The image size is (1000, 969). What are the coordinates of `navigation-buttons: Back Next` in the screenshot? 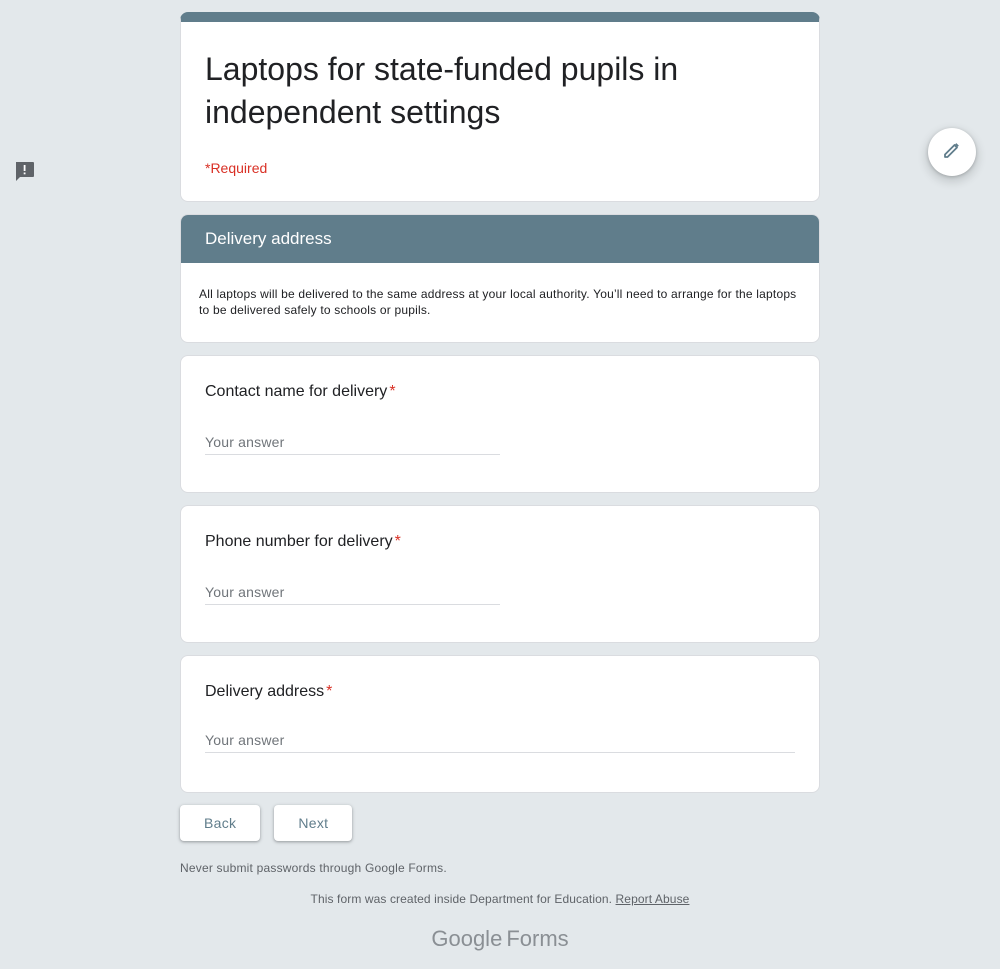 It's located at (500, 823).